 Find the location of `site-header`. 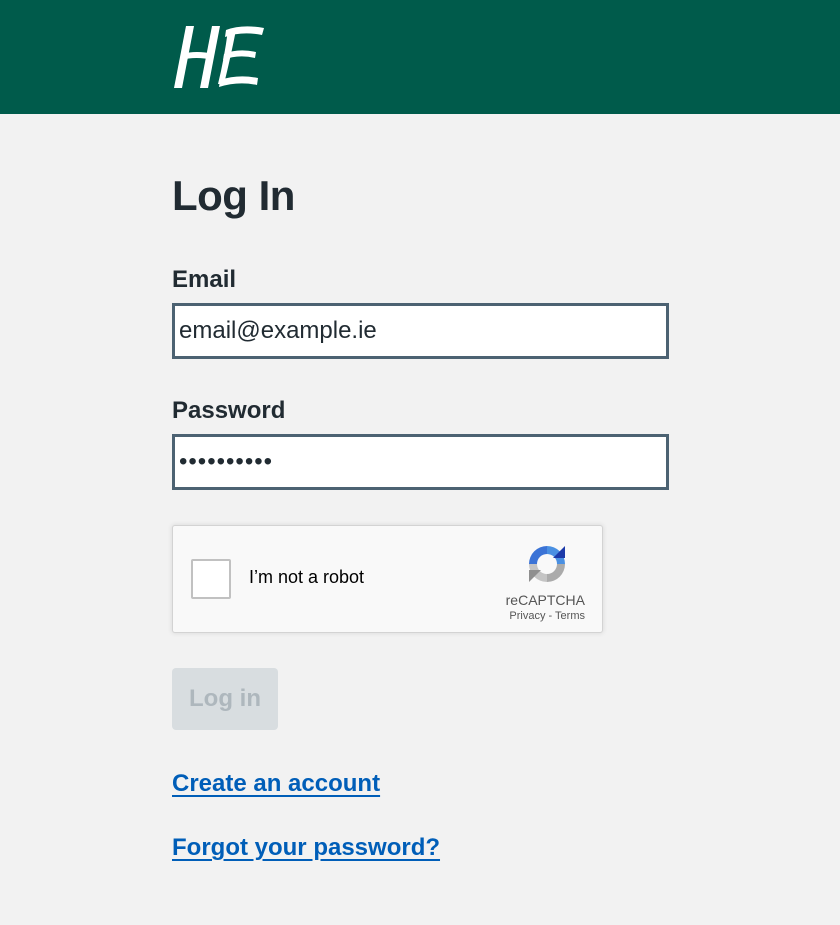

site-header is located at coordinates (420, 57).